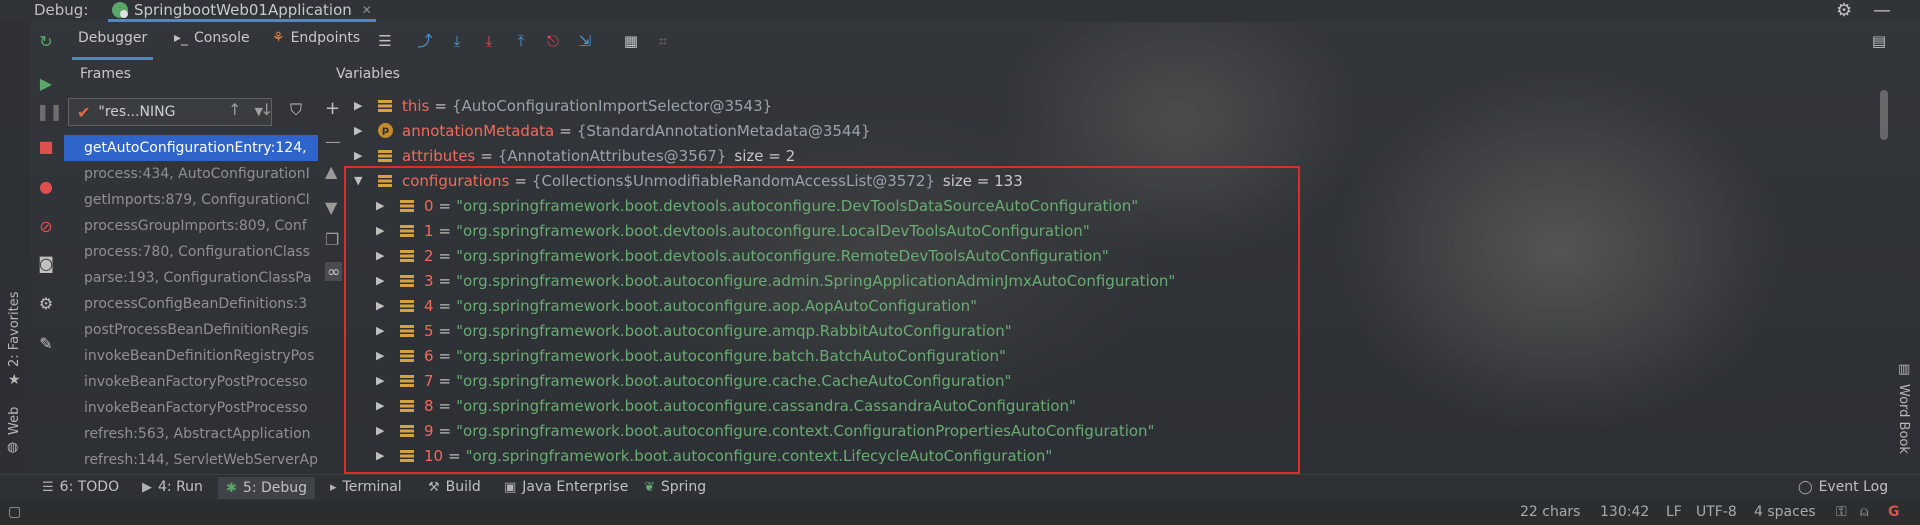 The height and width of the screenshot is (525, 1920). What do you see at coordinates (191, 304) in the screenshot?
I see `frame-item: processConfigBeanDefinitions:3` at bounding box center [191, 304].